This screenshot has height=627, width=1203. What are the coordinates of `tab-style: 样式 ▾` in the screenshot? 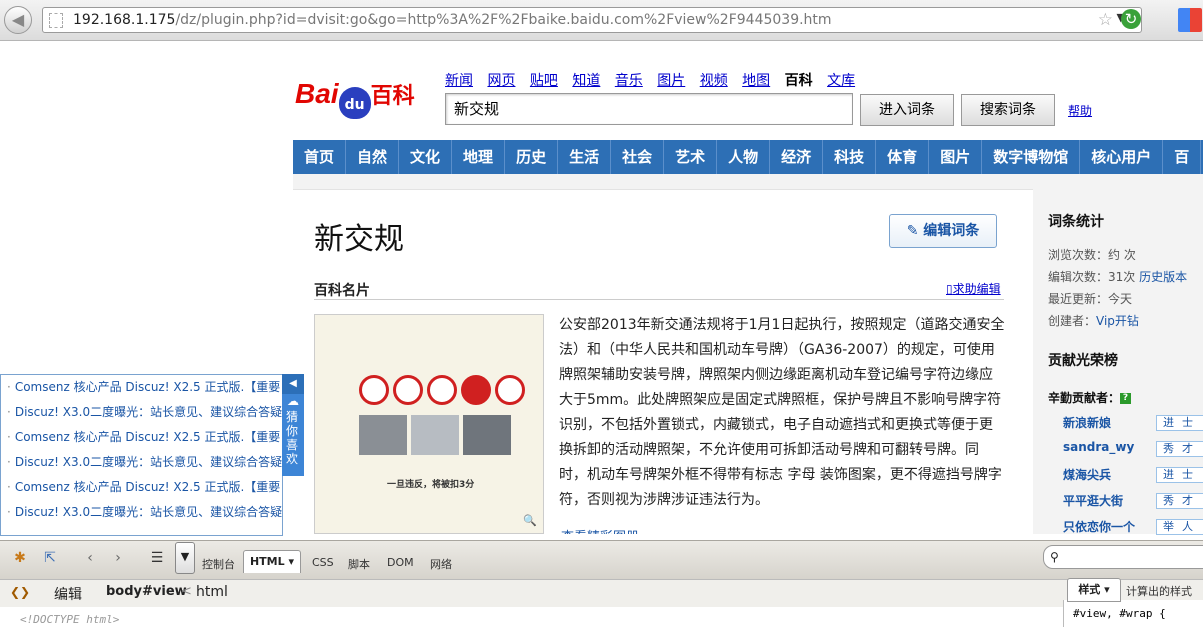 It's located at (1094, 590).